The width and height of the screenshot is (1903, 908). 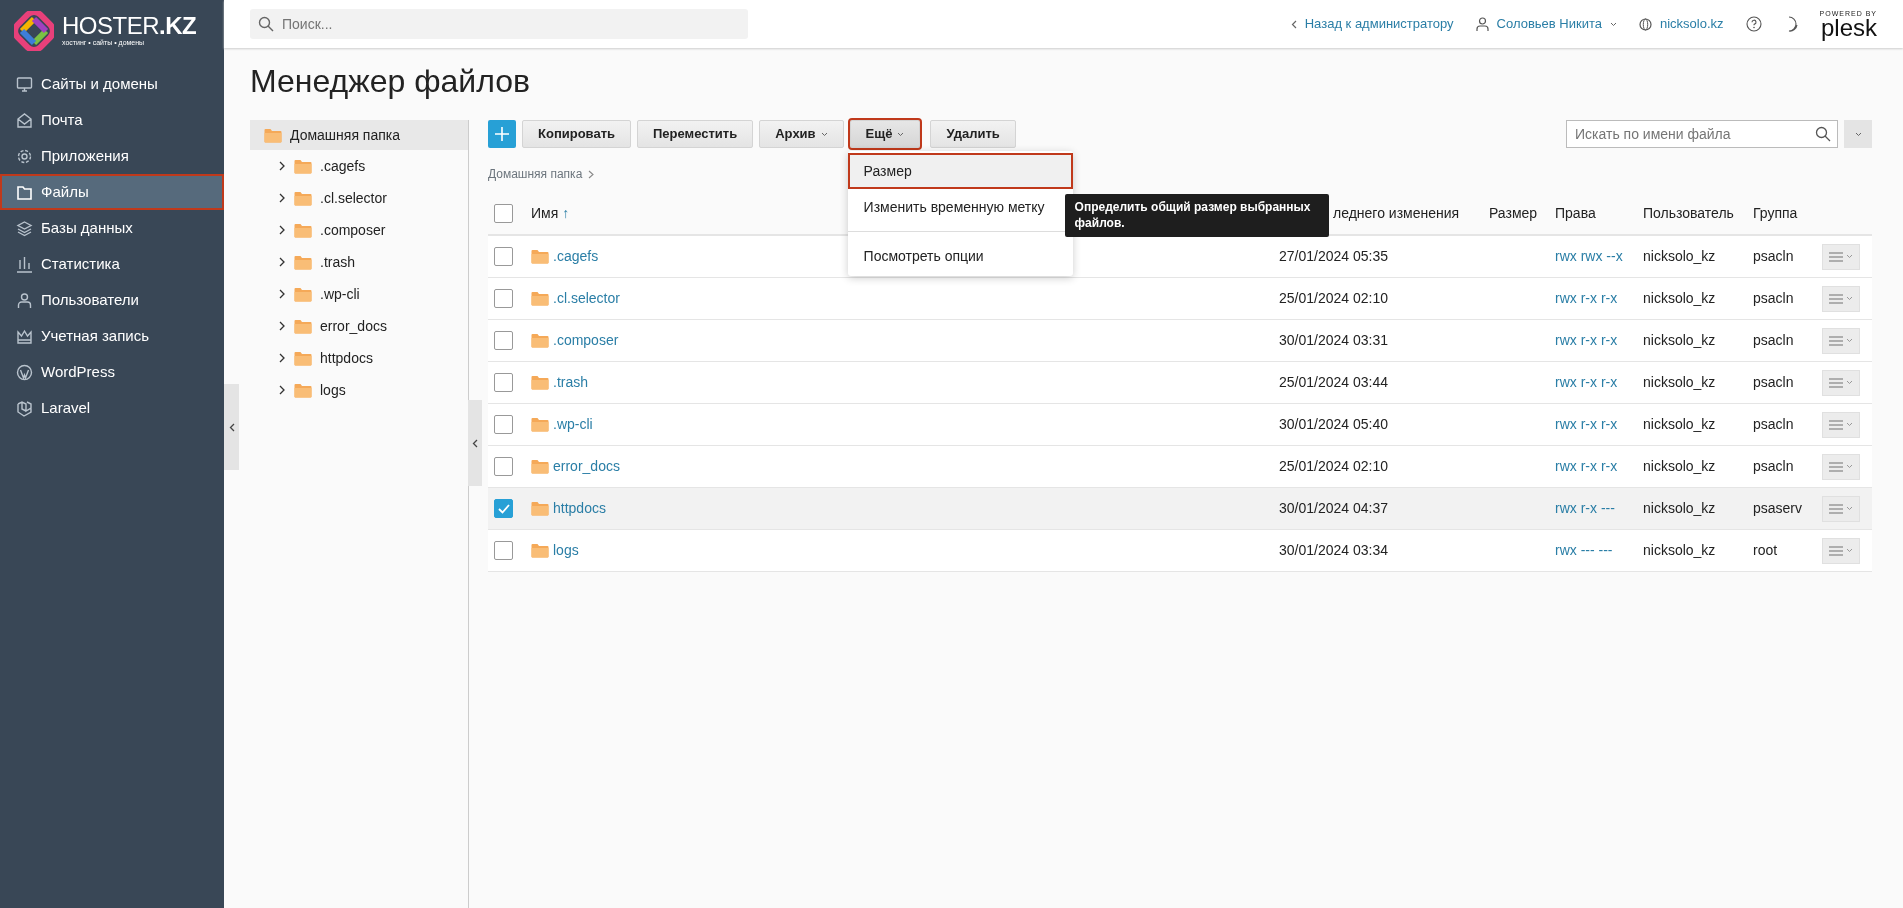 I want to click on tree-item: httpdocs, so click(x=359, y=358).